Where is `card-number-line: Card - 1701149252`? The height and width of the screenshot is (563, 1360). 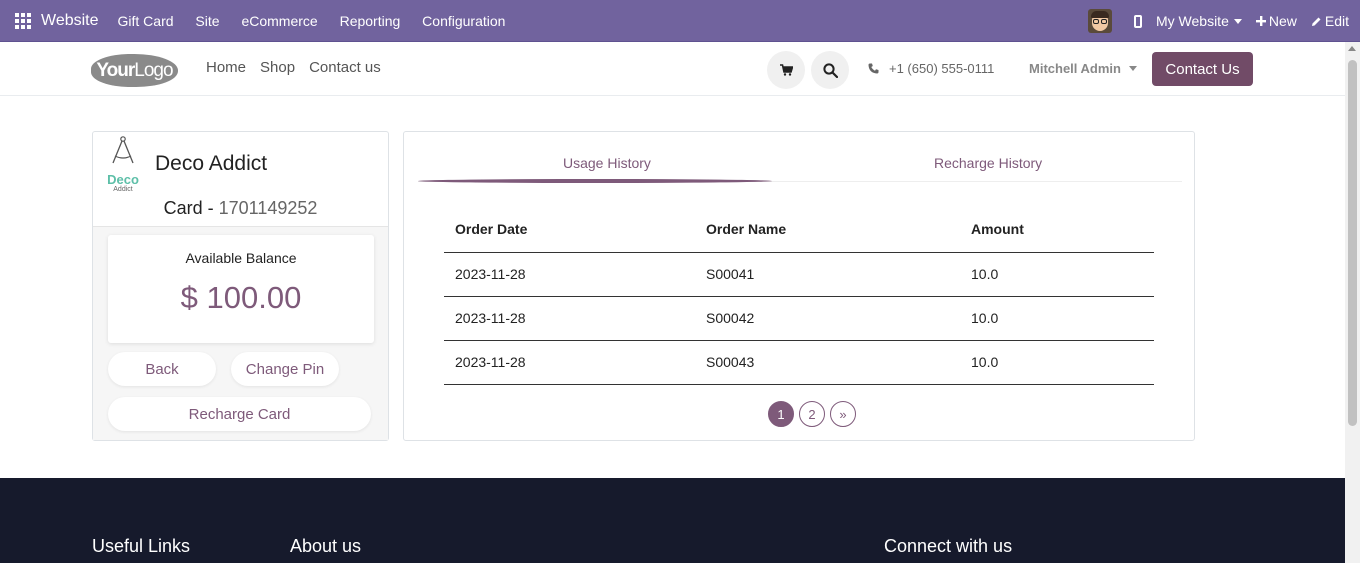 card-number-line: Card - 1701149252 is located at coordinates (240, 208).